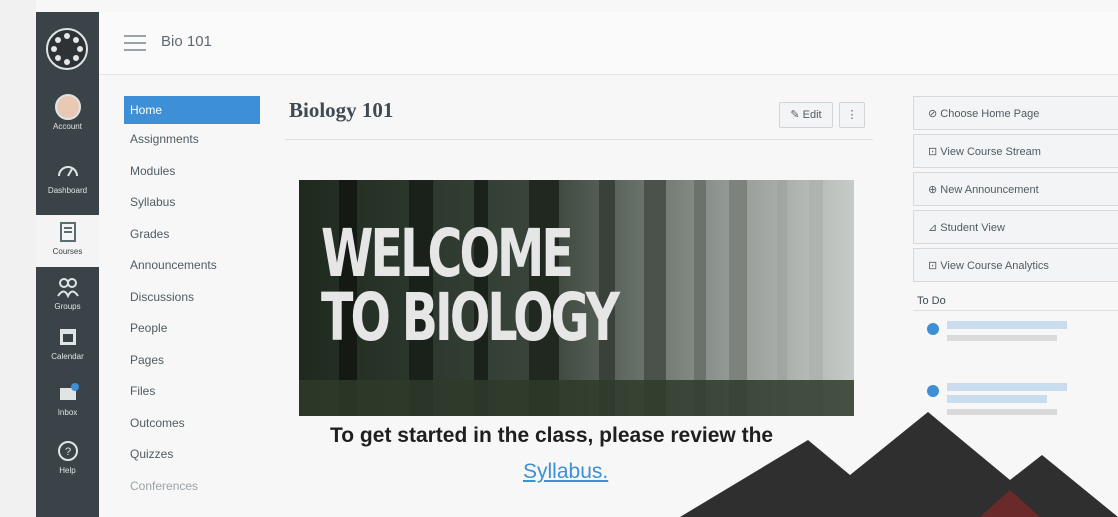  What do you see at coordinates (186, 41) in the screenshot?
I see `breadcrumb: Bio 101` at bounding box center [186, 41].